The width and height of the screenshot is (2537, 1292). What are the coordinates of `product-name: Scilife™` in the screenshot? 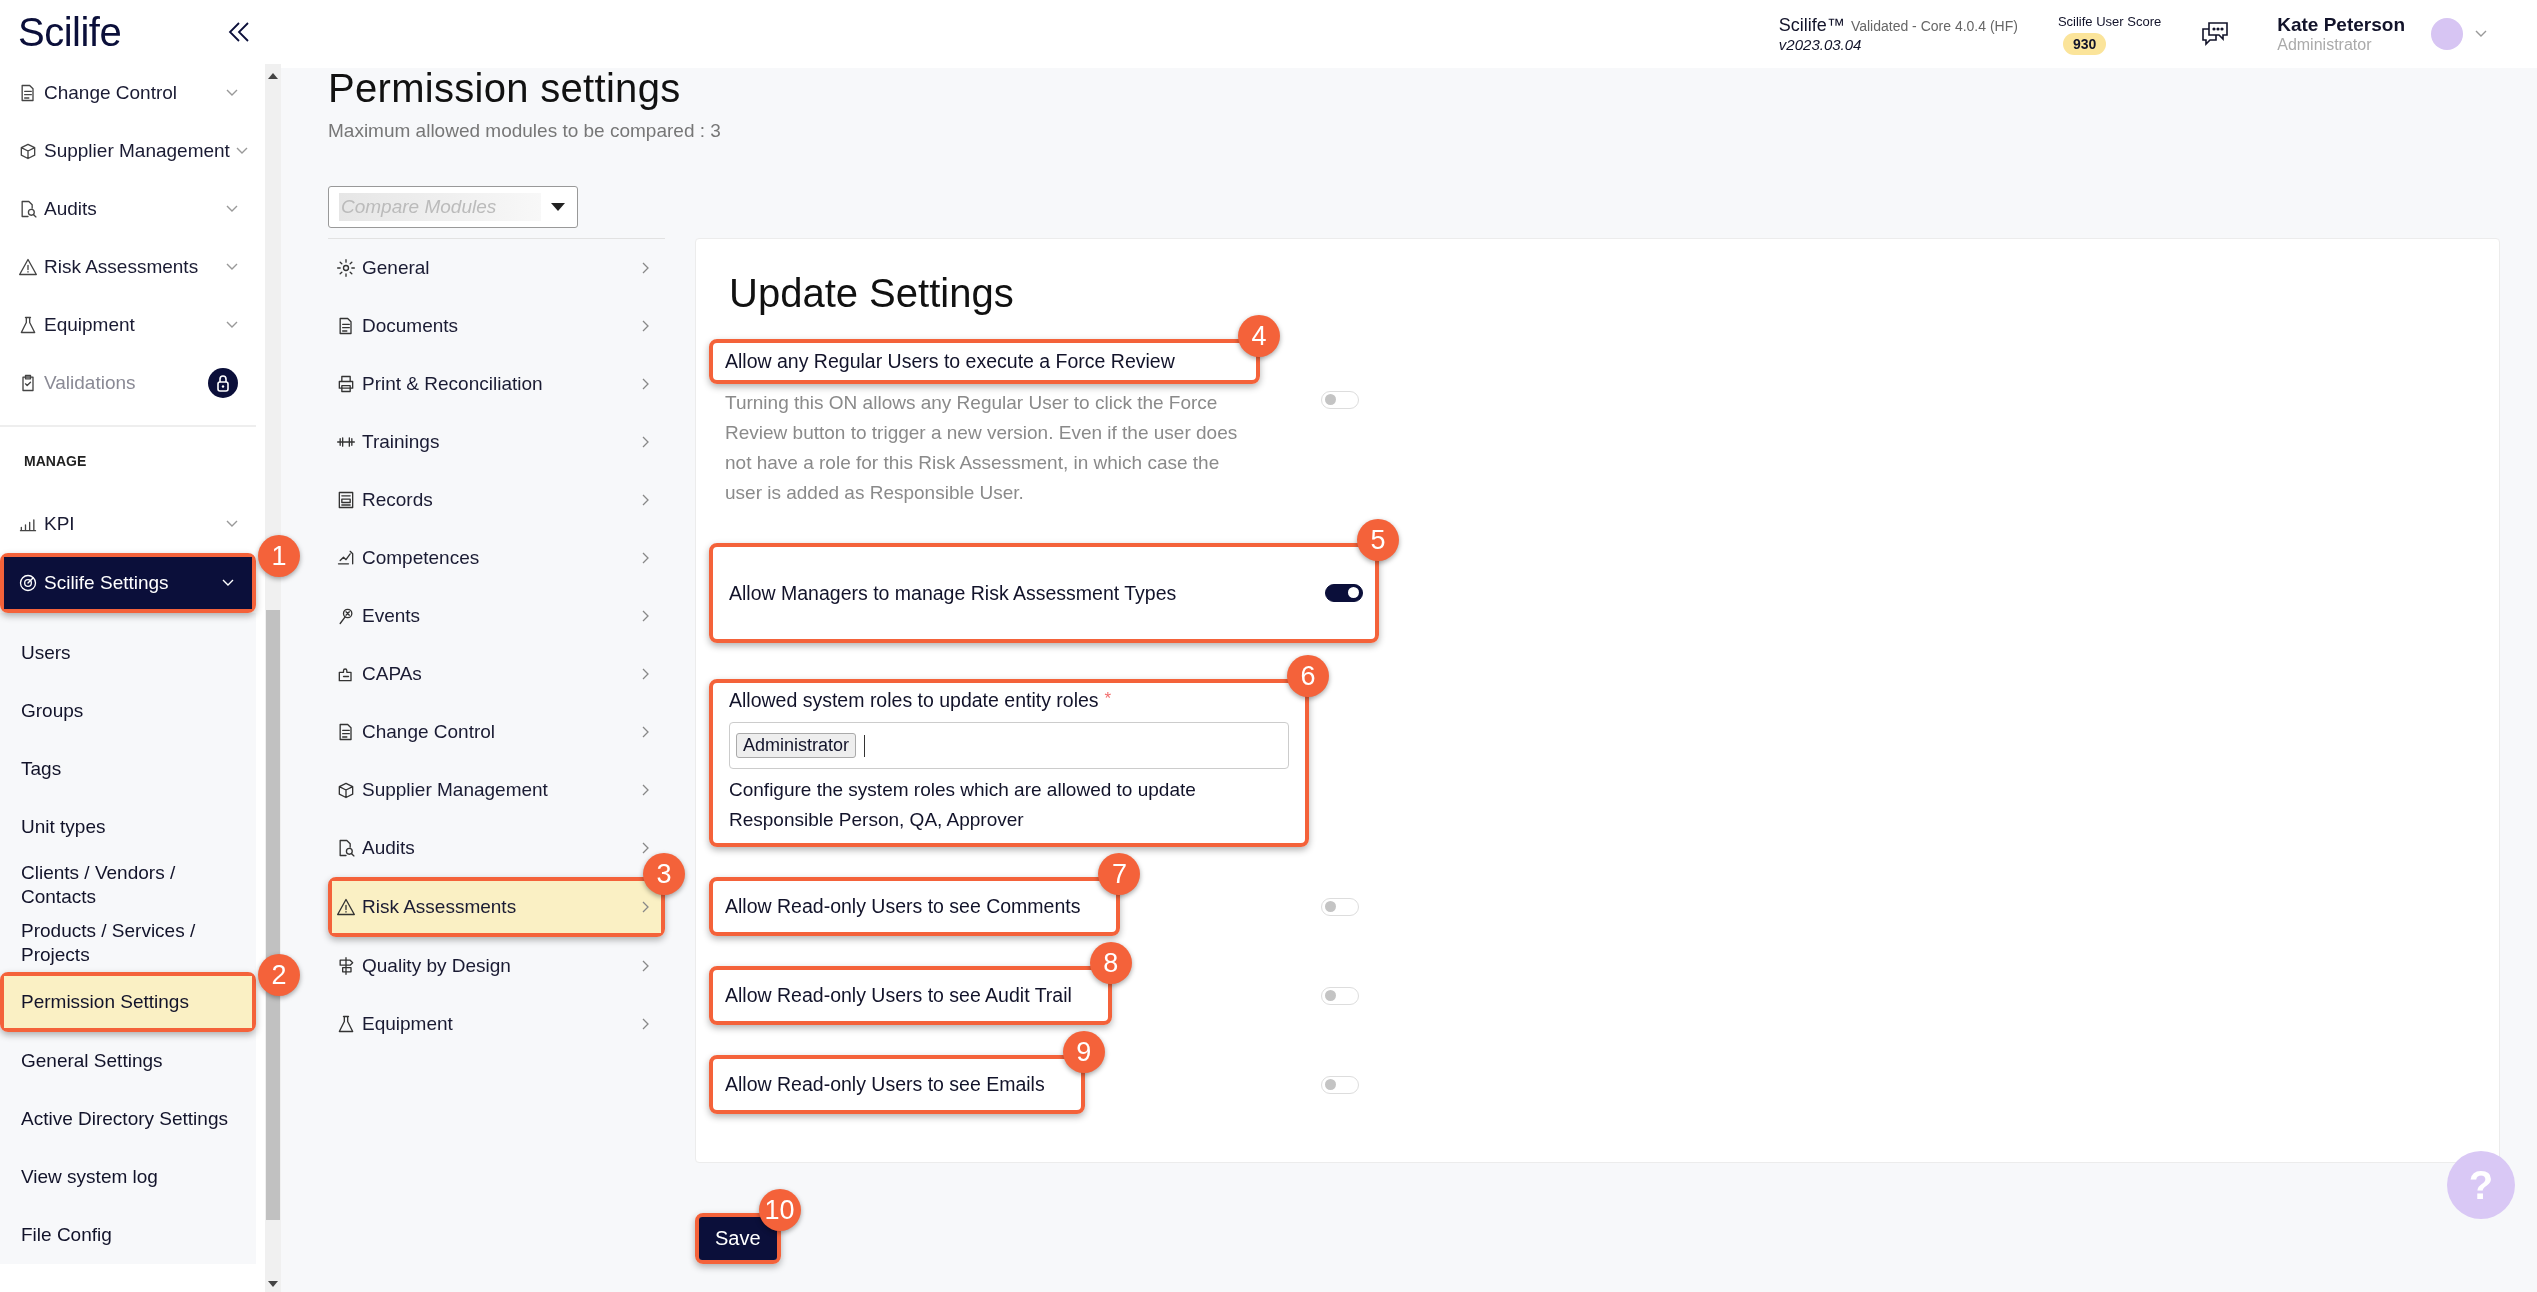 It's located at (1811, 25).